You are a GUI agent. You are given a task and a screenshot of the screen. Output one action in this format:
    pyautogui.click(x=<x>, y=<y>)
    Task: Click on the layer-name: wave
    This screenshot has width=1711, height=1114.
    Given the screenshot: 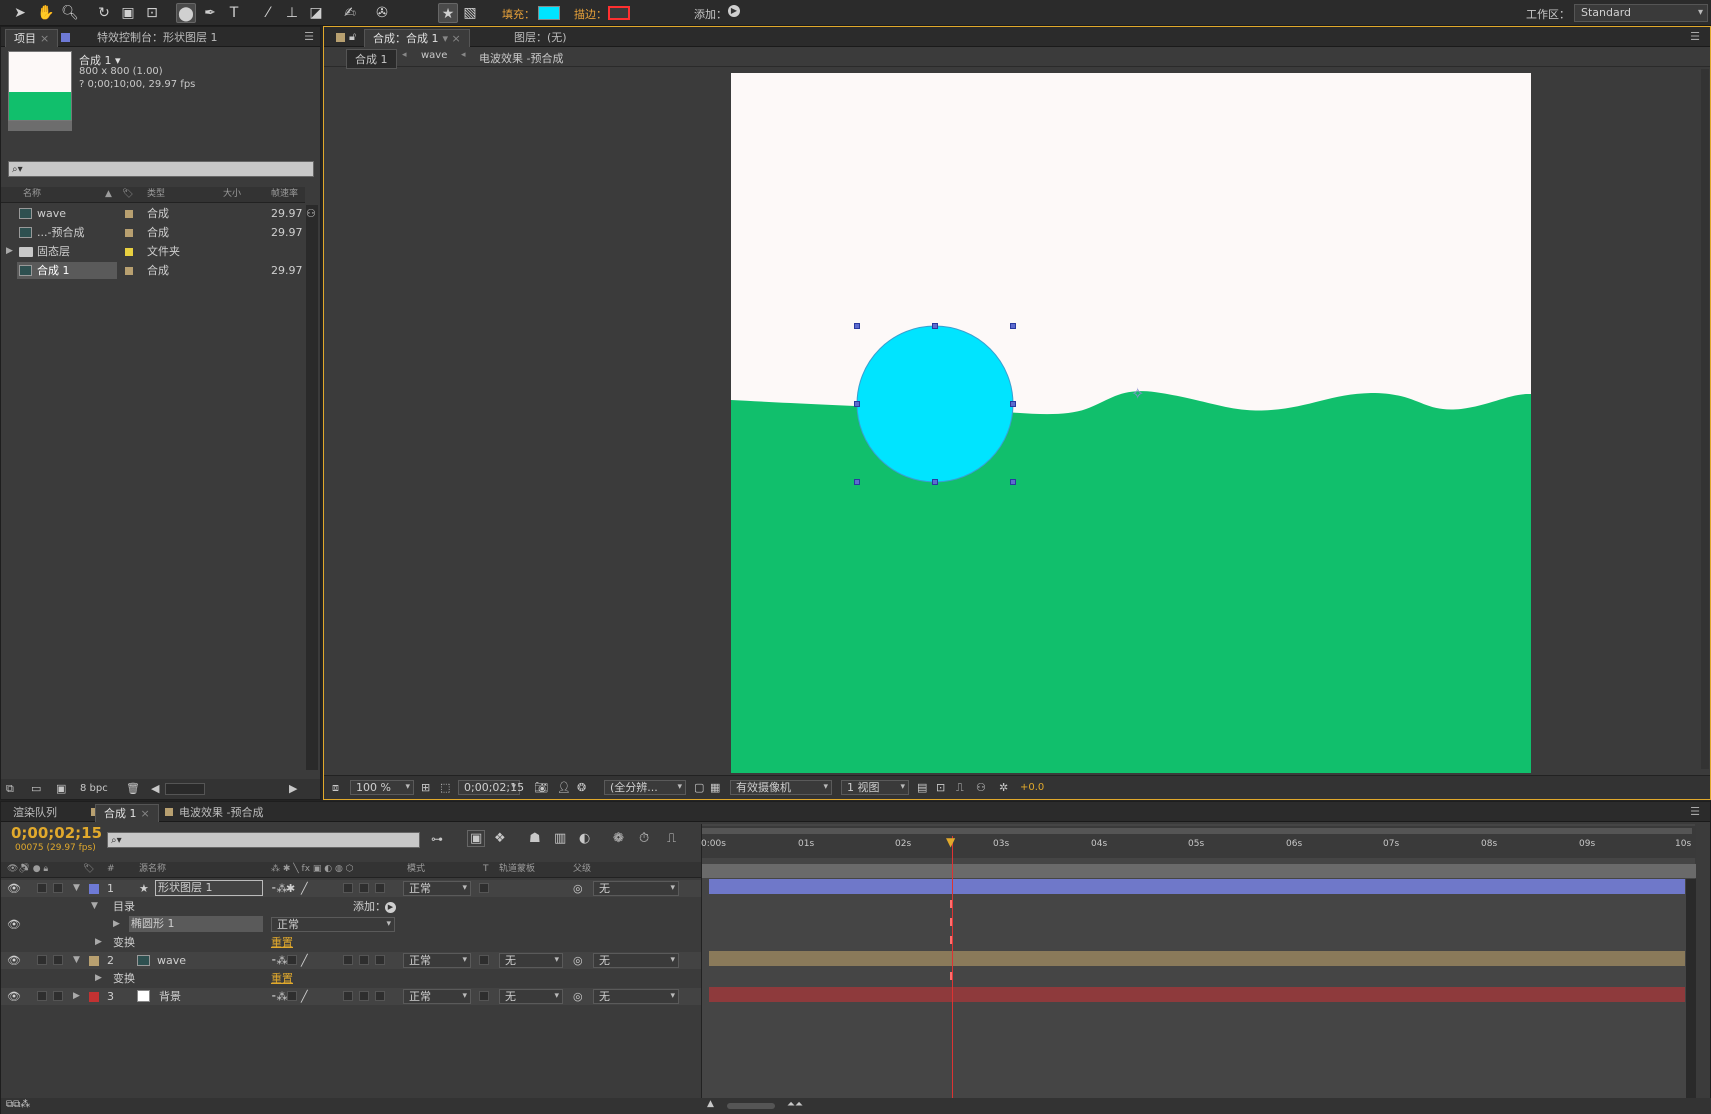 What is the action you would take?
    pyautogui.click(x=171, y=960)
    